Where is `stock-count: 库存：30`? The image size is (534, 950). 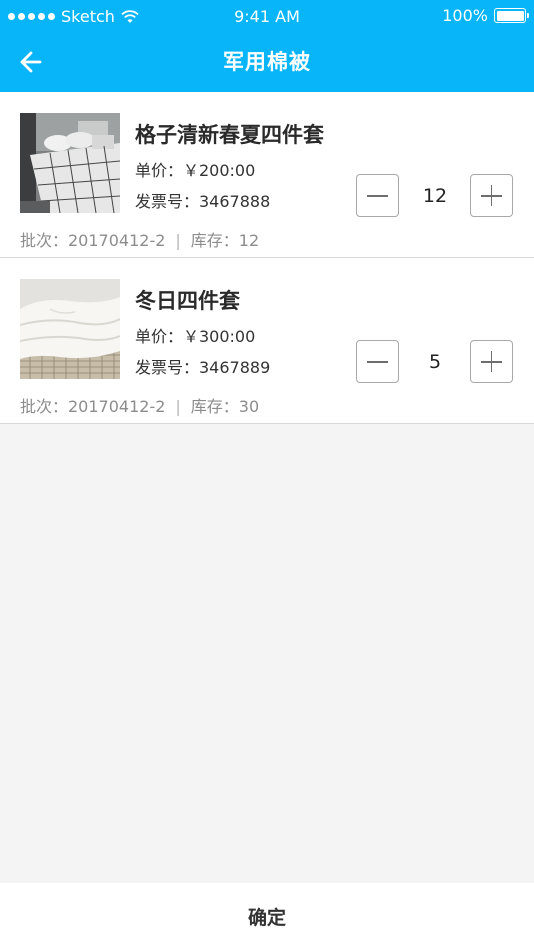 stock-count: 库存：30 is located at coordinates (225, 406).